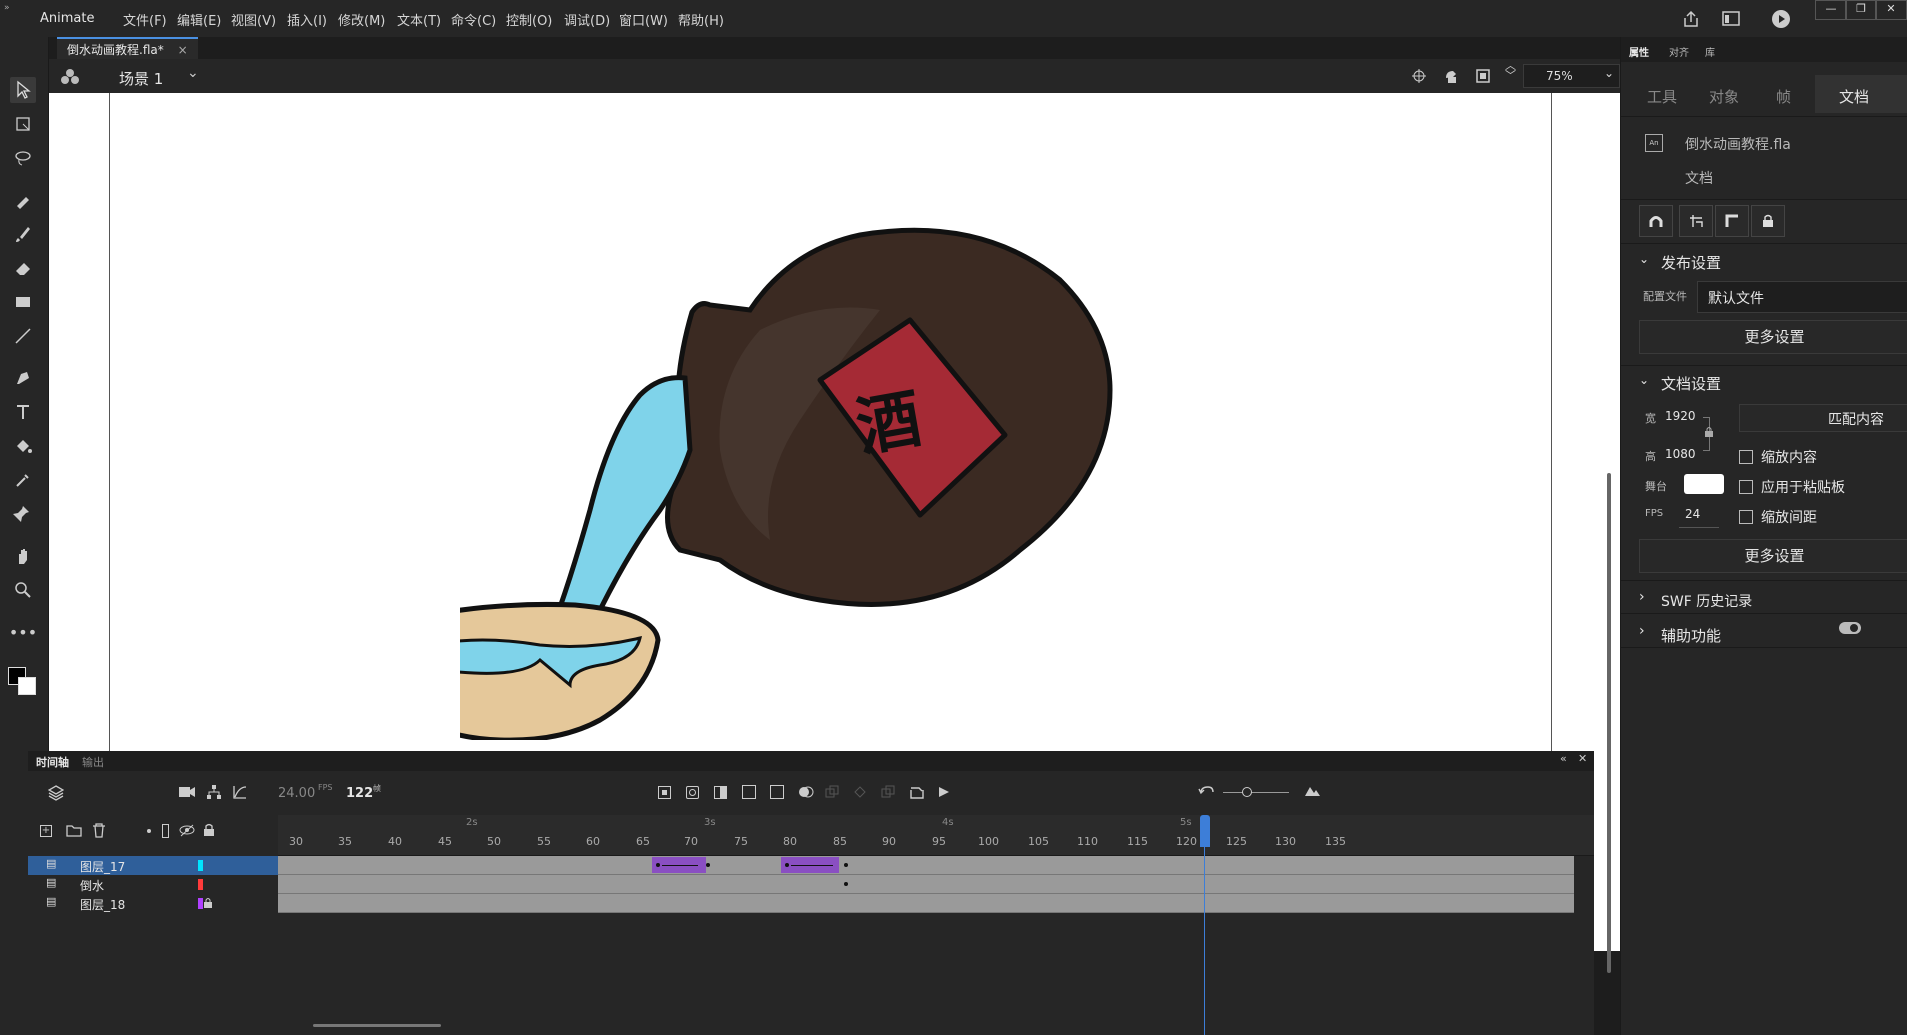  Describe the element at coordinates (46, 831) in the screenshot. I see `new-layer-icon: +` at that location.